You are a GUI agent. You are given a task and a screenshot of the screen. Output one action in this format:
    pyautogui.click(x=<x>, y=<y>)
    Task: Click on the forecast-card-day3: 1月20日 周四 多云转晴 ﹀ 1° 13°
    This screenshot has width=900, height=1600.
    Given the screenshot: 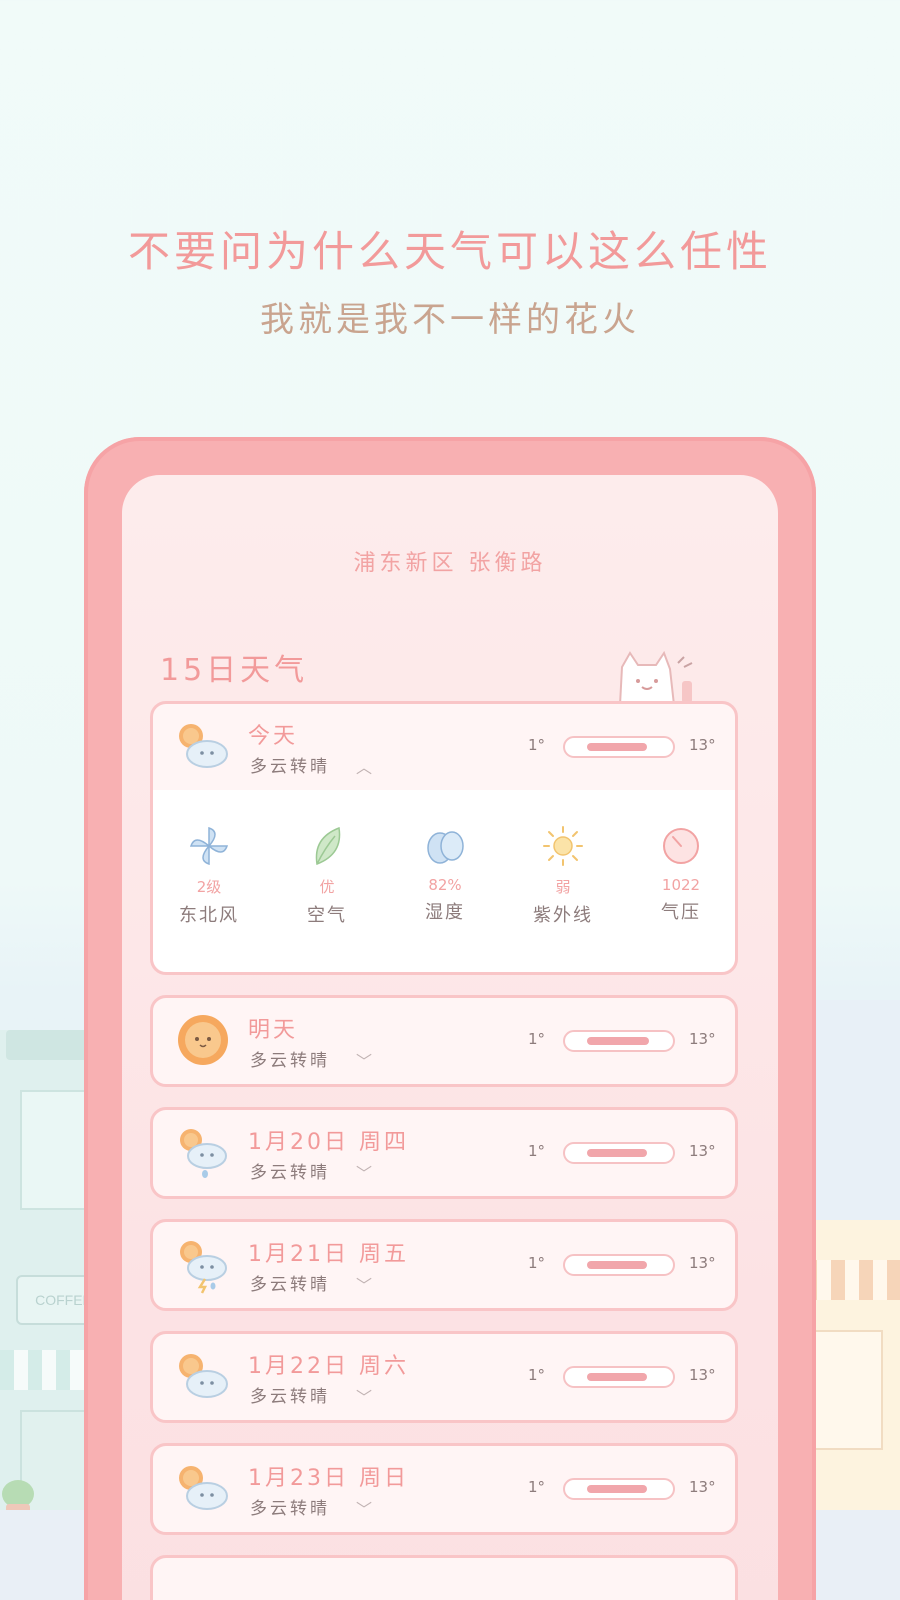 What is the action you would take?
    pyautogui.click(x=444, y=1153)
    